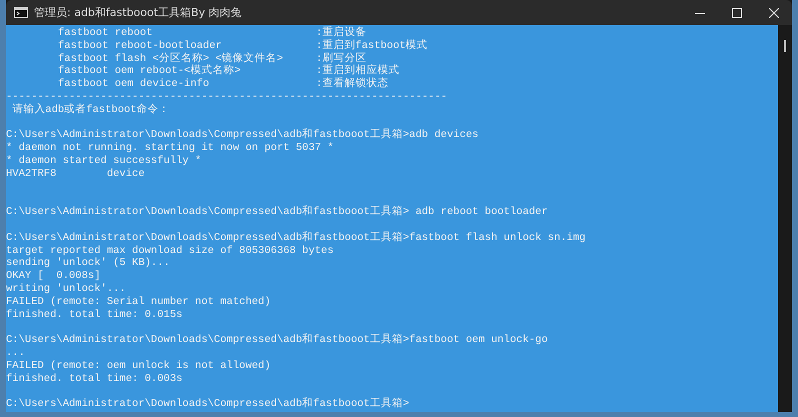 This screenshot has width=798, height=417. What do you see at coordinates (94, 378) in the screenshot?
I see `console-line: finished. total time: 0.003s` at bounding box center [94, 378].